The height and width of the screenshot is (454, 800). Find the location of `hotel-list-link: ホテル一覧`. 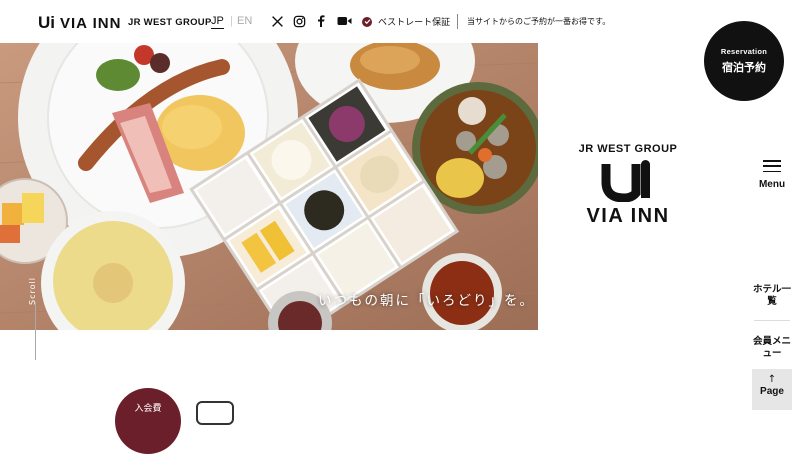

hotel-list-link: ホテル一覧 is located at coordinates (772, 296).